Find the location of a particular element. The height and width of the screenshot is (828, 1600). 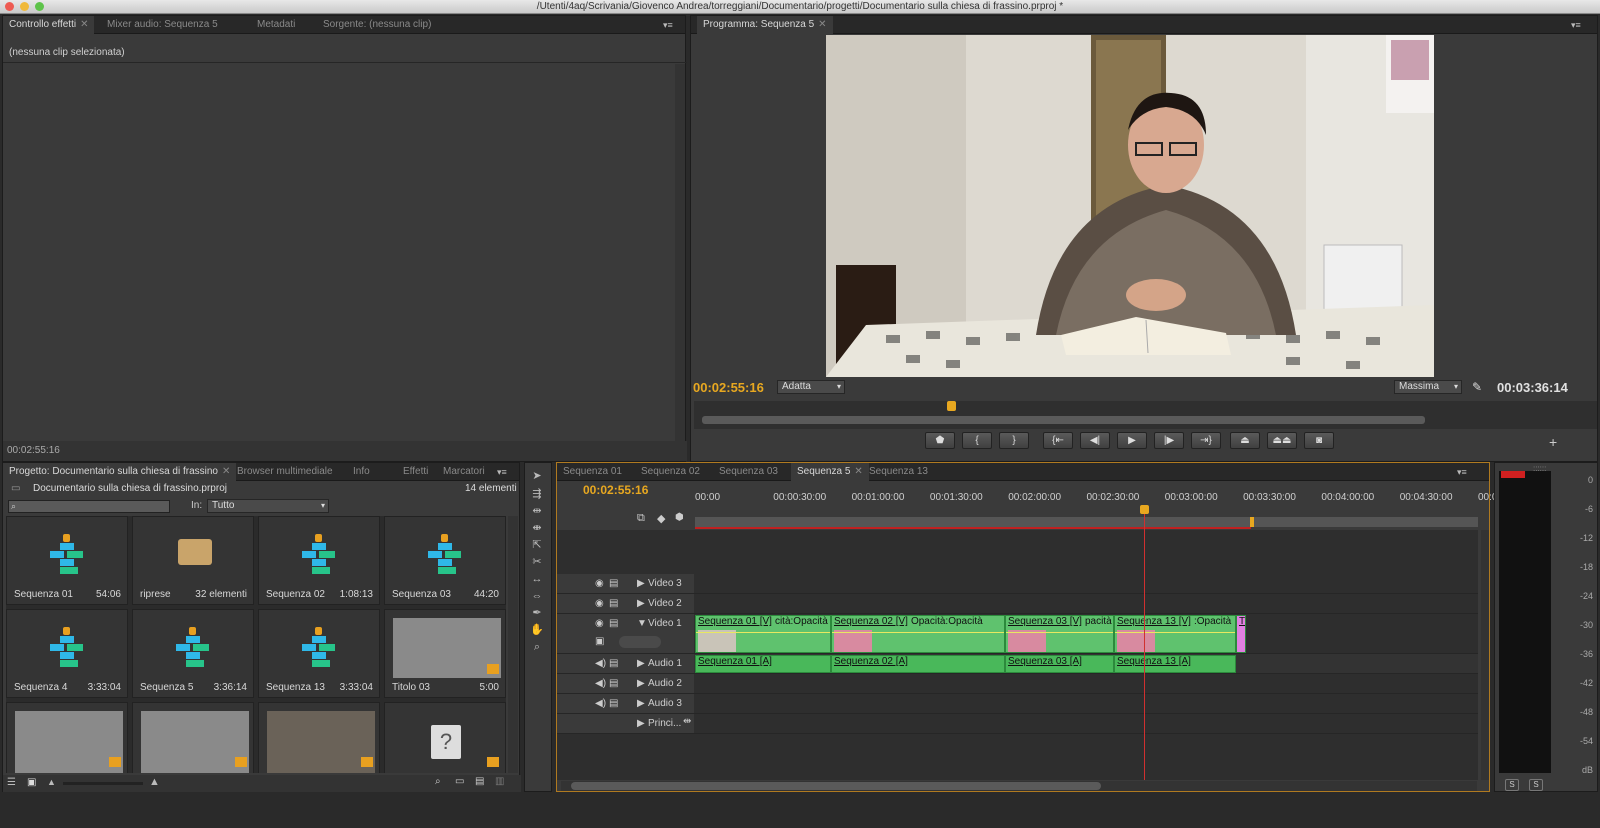

tab-source: Sorgente: (nessuna clip) is located at coordinates (377, 25).